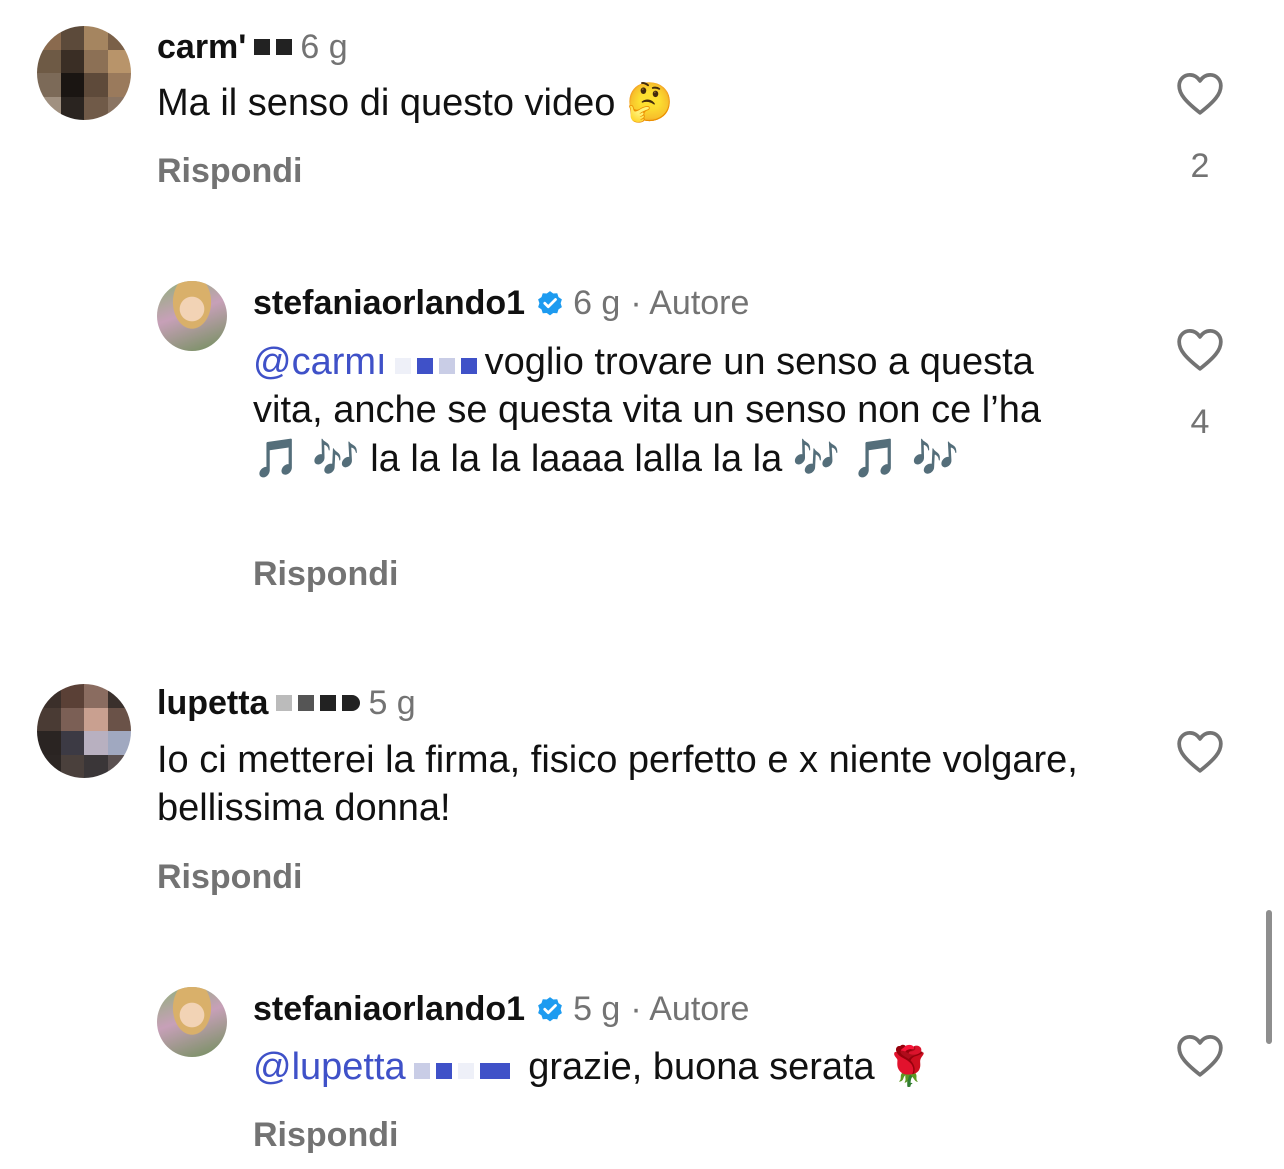  Describe the element at coordinates (320, 362) in the screenshot. I see `mention-link: @carmı` at that location.